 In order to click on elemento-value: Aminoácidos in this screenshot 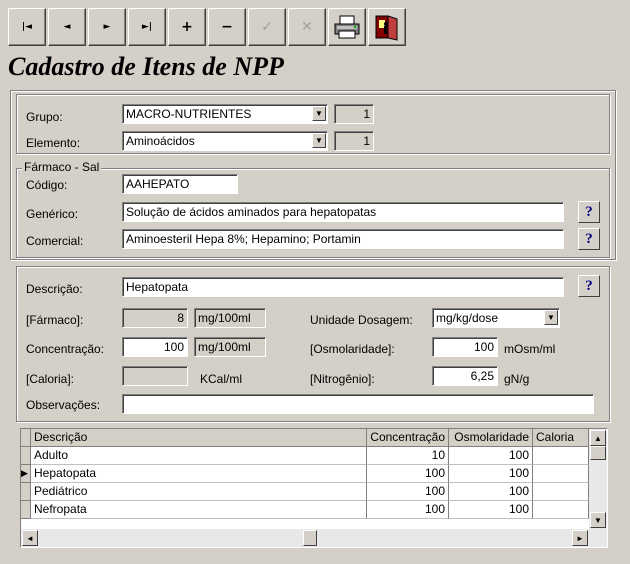, I will do `click(160, 141)`.